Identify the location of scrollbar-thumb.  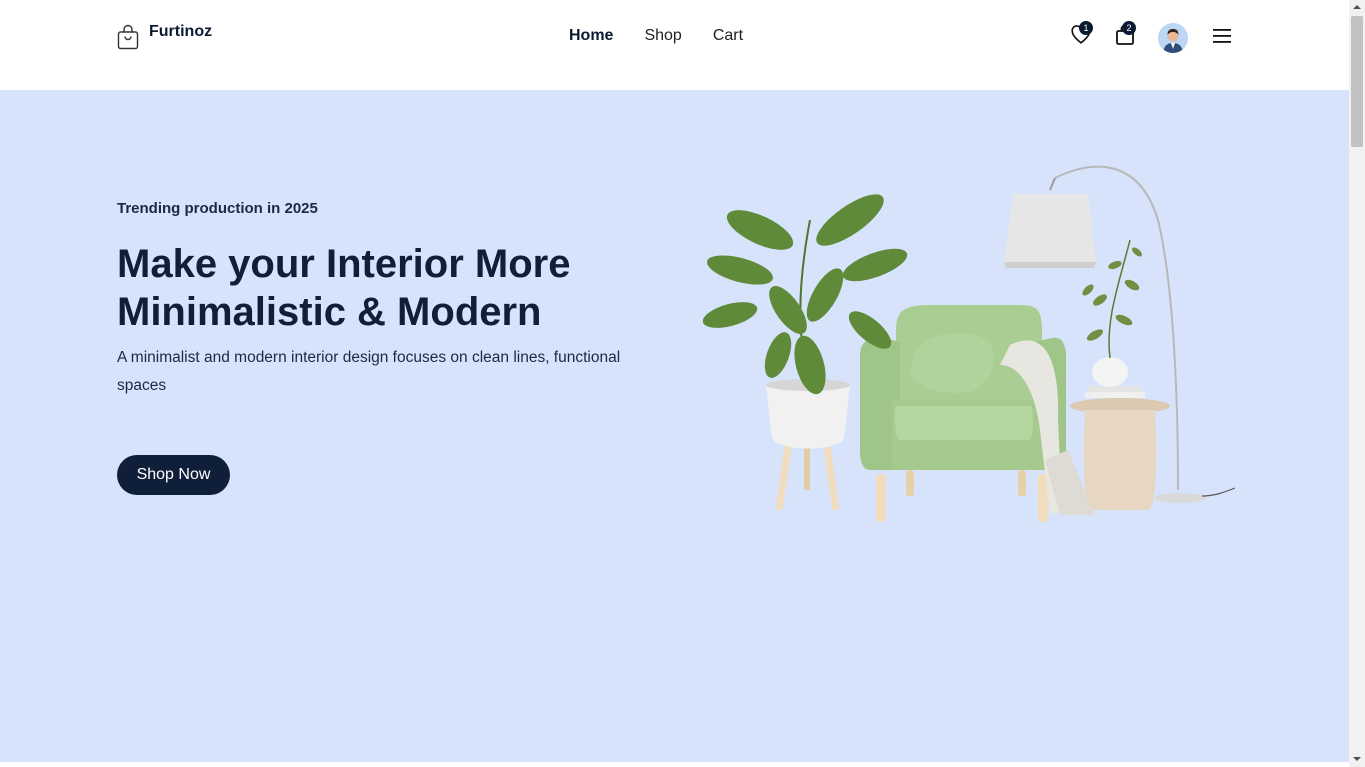
(1357, 81).